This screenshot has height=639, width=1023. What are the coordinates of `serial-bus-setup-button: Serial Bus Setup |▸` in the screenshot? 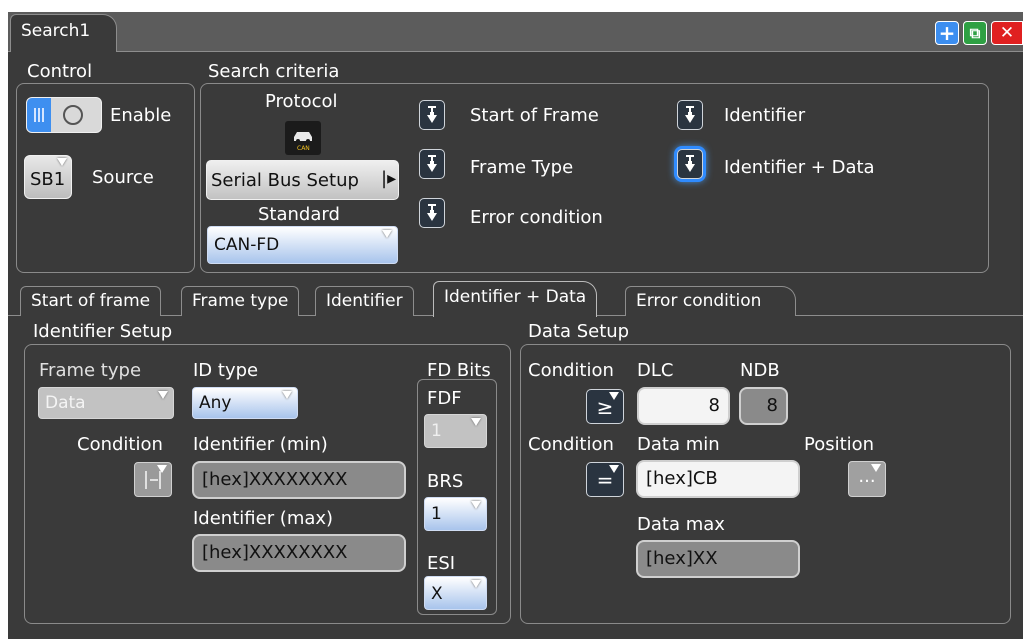 It's located at (302, 180).